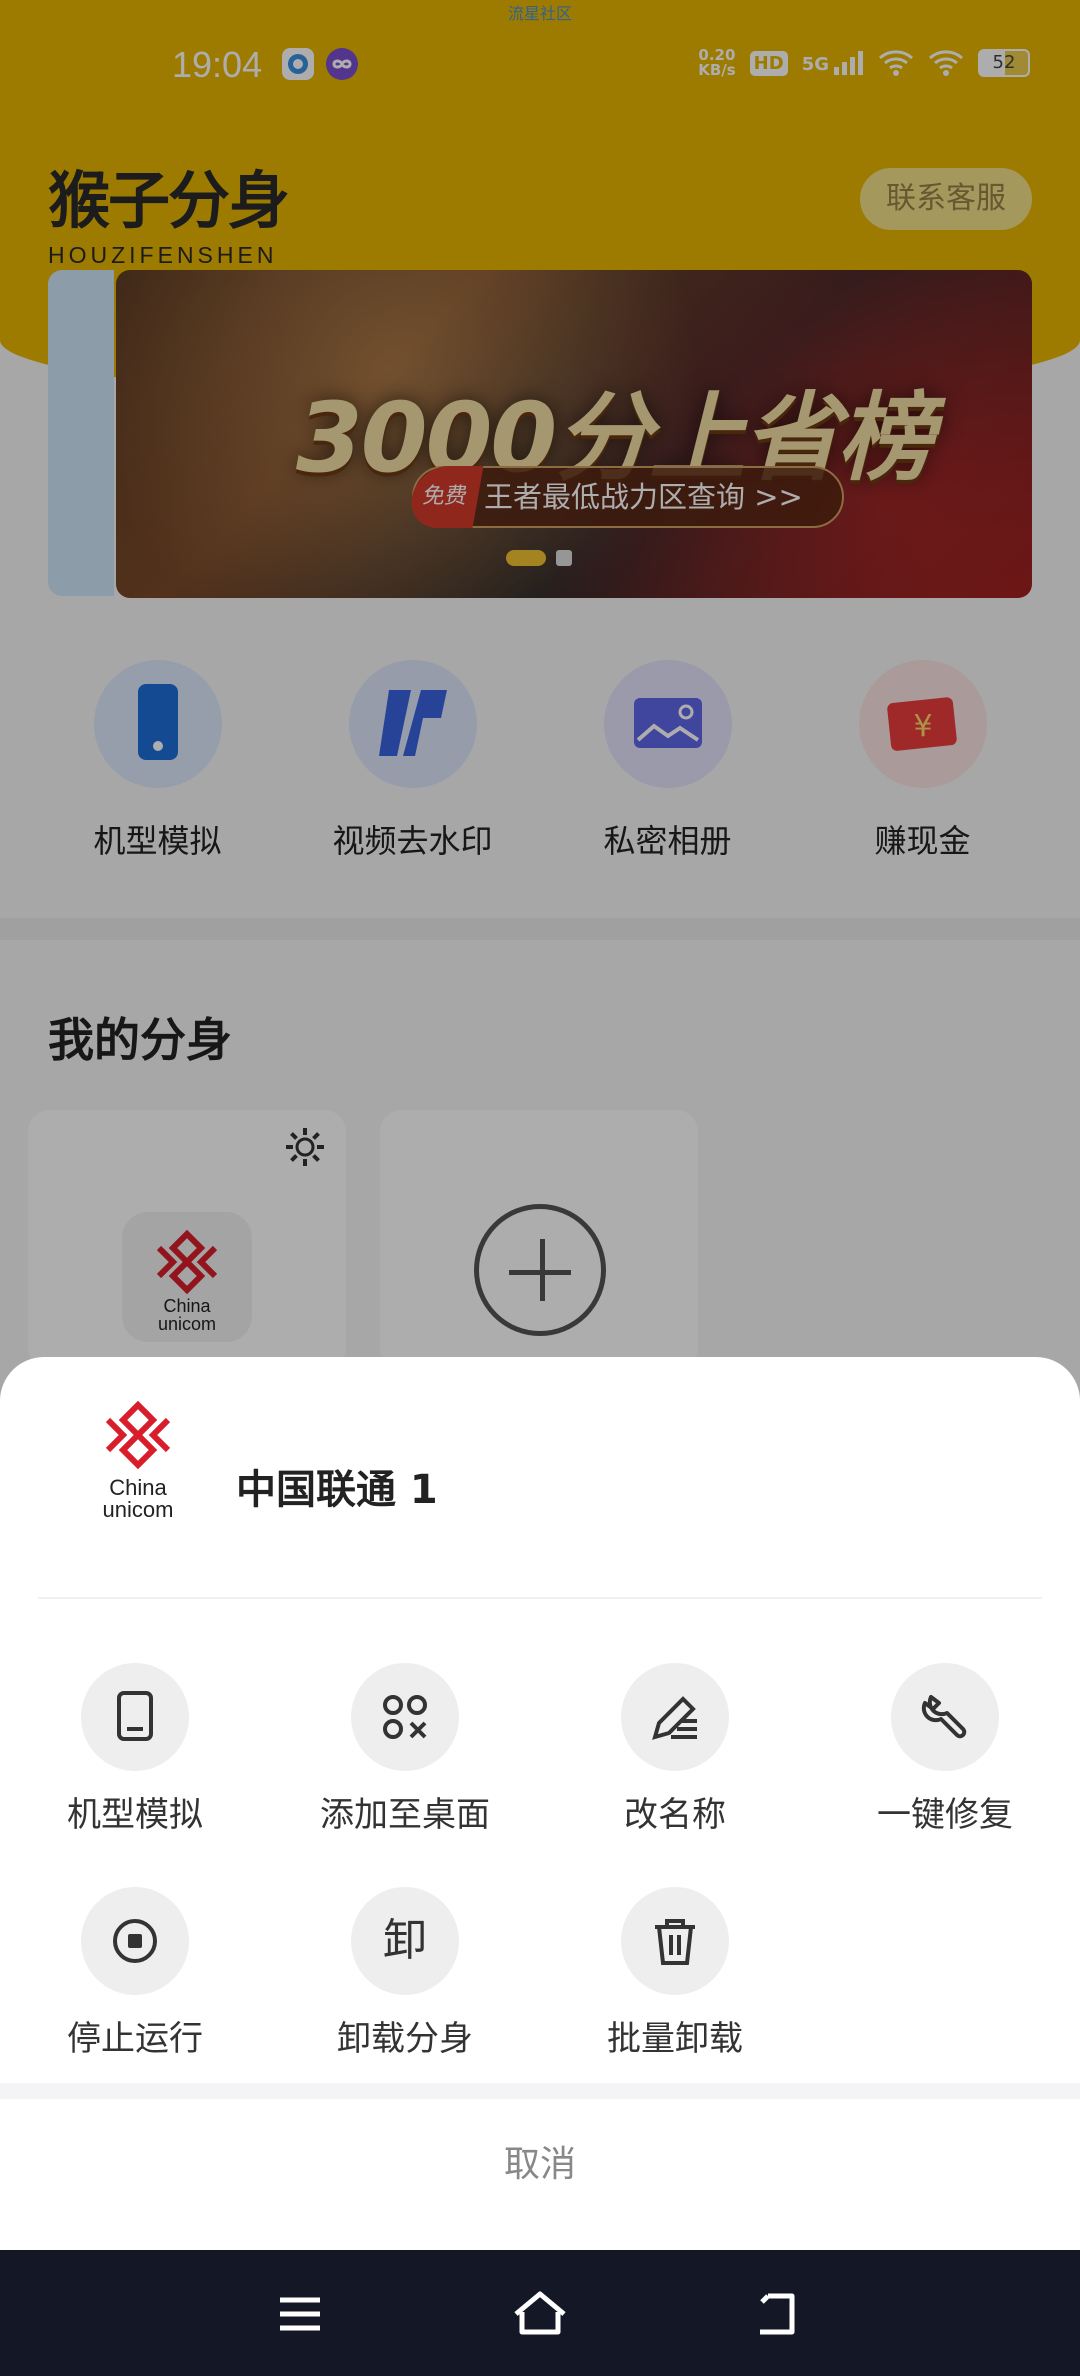 The width and height of the screenshot is (1080, 2376). I want to click on sheet-app-logo: China unicom, so click(138, 1462).